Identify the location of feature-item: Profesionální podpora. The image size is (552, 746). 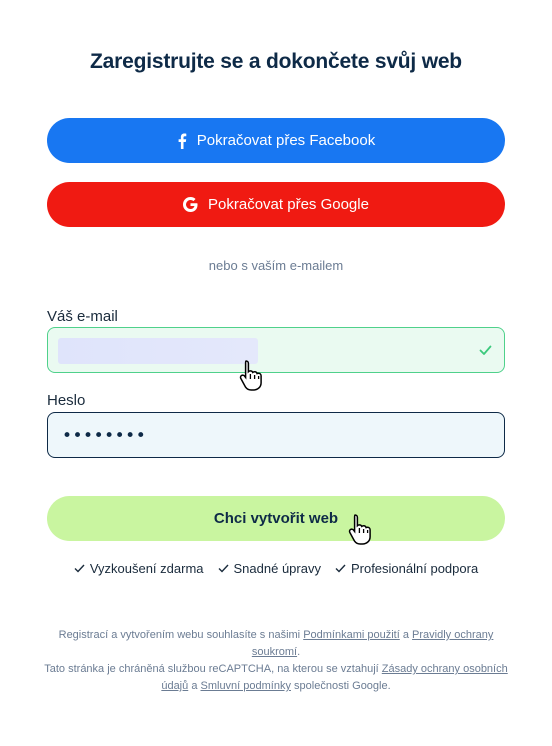
(406, 568).